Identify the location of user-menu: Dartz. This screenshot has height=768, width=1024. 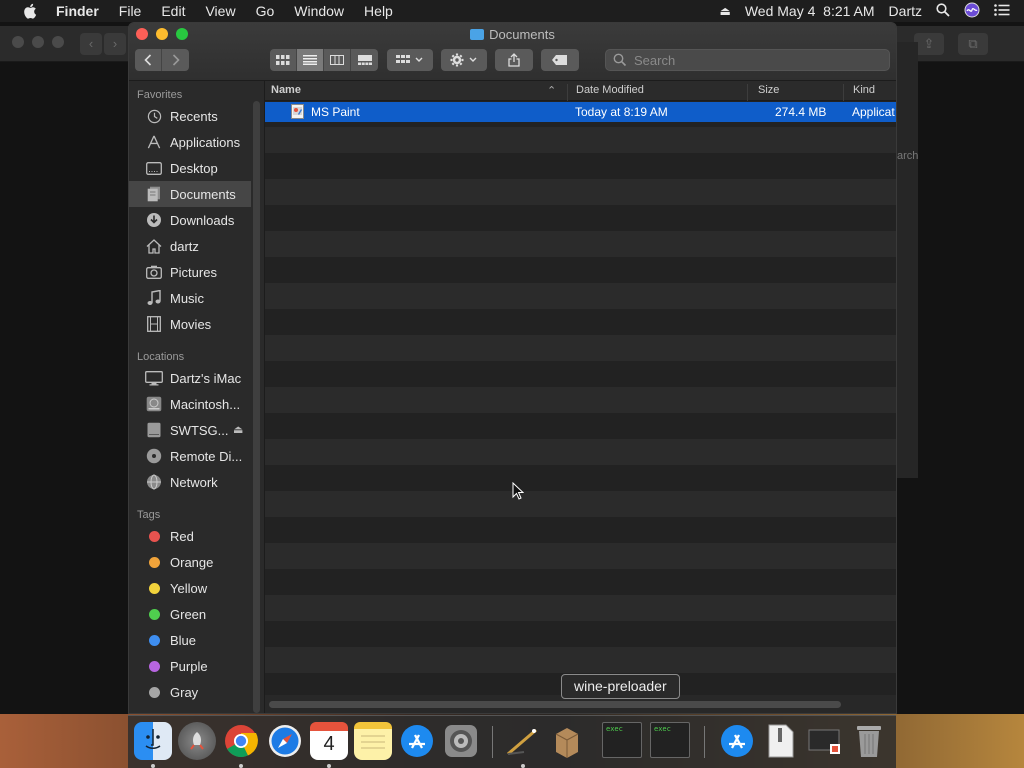
(905, 11).